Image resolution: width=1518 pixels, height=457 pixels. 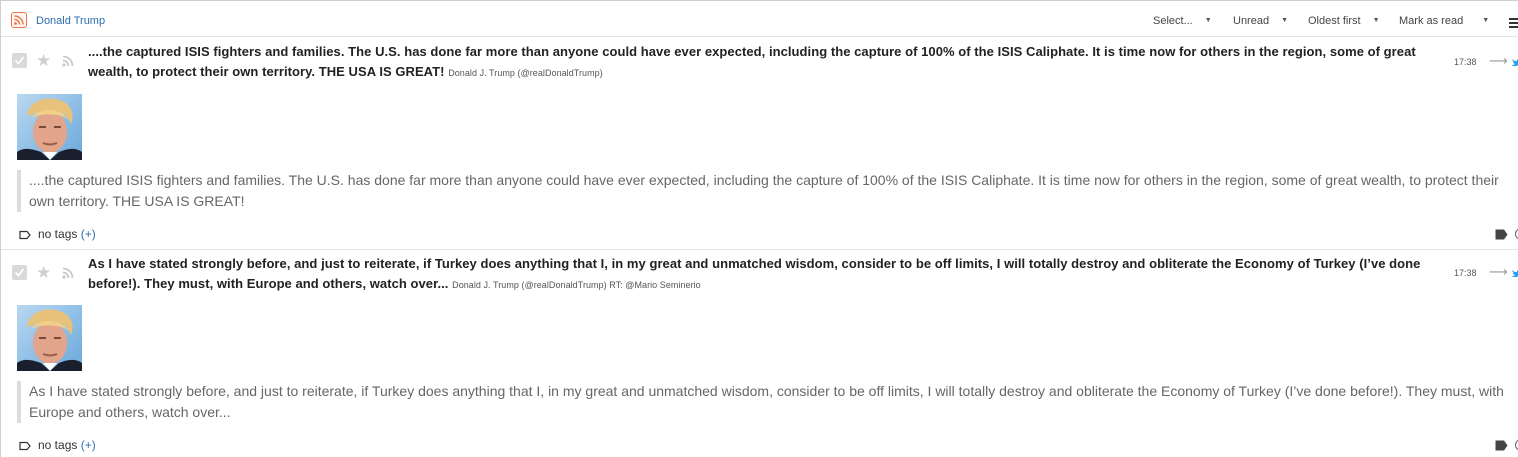 I want to click on entry-author: Donald J. Trump (@realDonaldTrump), so click(x=525, y=73).